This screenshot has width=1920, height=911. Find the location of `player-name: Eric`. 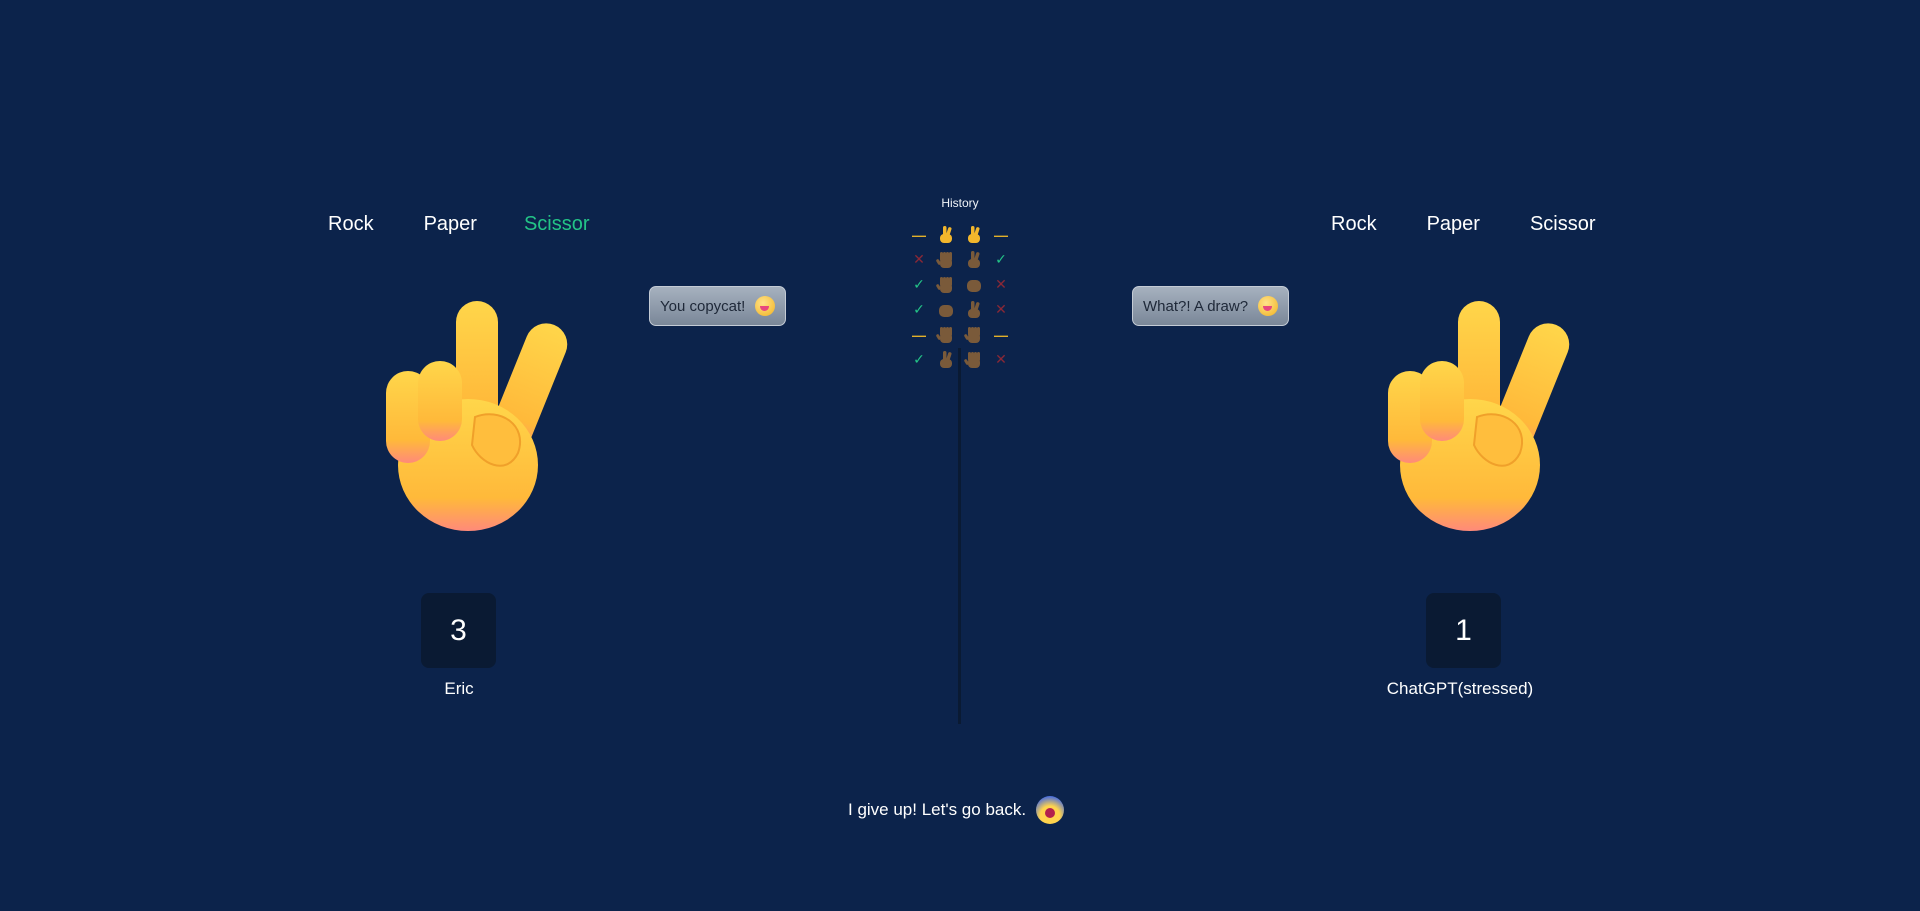

player-name: Eric is located at coordinates (459, 688).